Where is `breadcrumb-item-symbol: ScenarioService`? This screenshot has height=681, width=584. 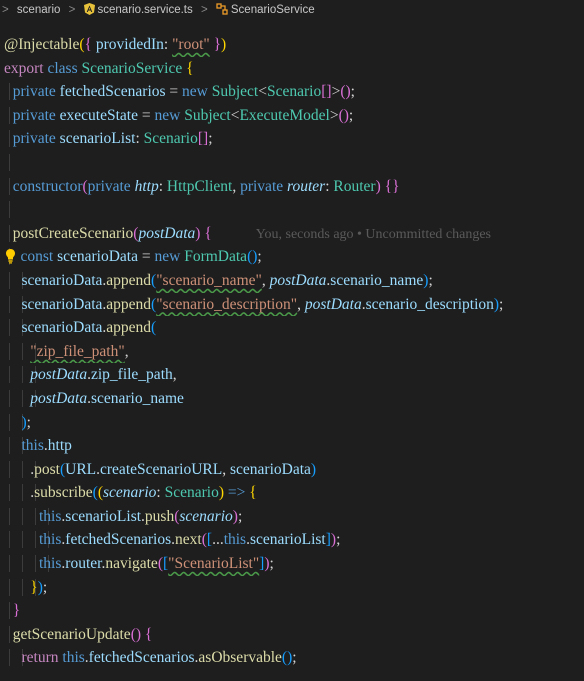
breadcrumb-item-symbol: ScenarioService is located at coordinates (265, 10).